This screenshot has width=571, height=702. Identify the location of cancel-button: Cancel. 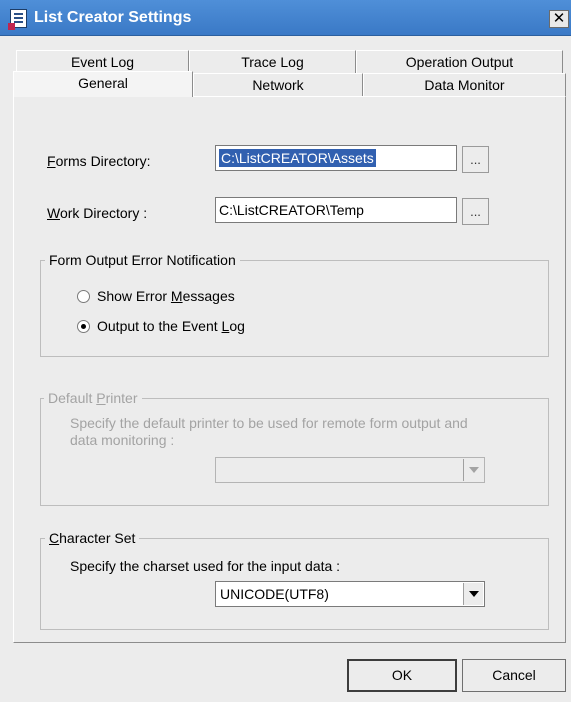
(514, 675).